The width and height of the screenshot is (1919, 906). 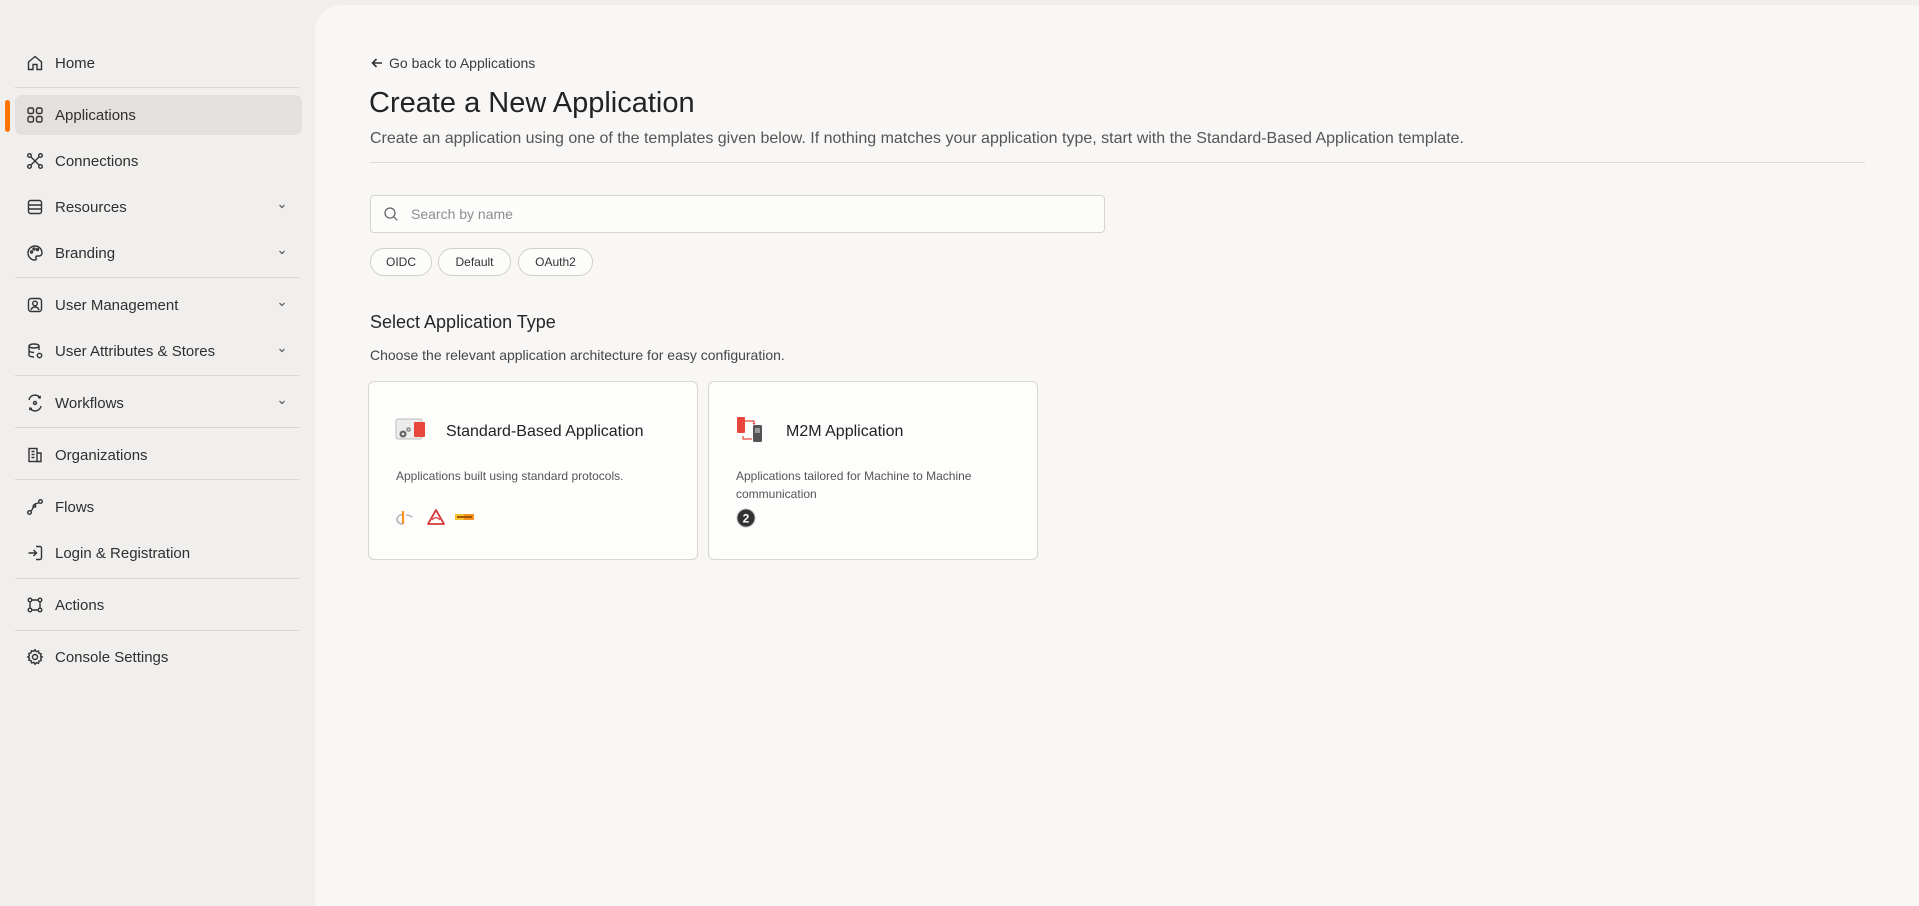 I want to click on sidebar-item-label: Actions, so click(x=80, y=605).